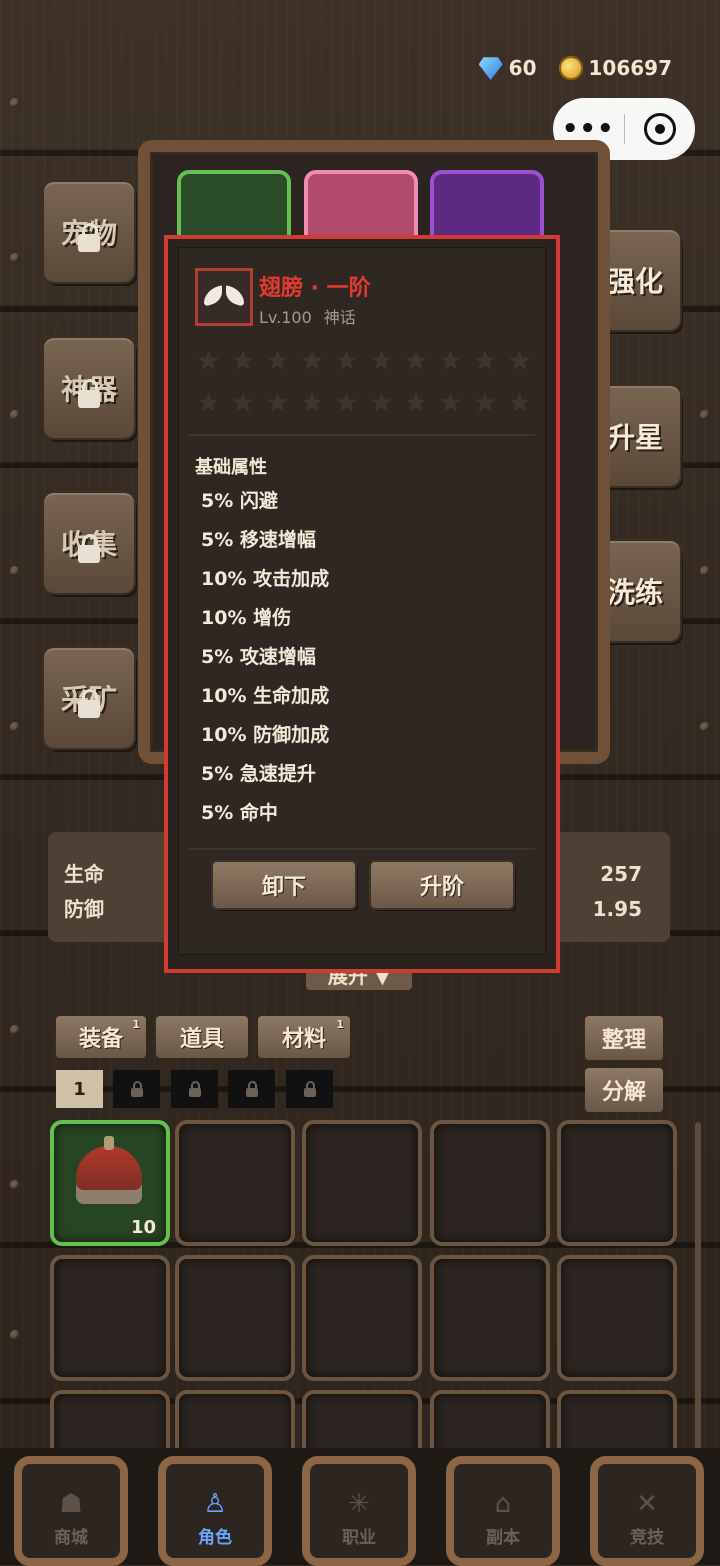 Image resolution: width=720 pixels, height=1566 pixels. I want to click on pet-button: 宠物, so click(89, 232).